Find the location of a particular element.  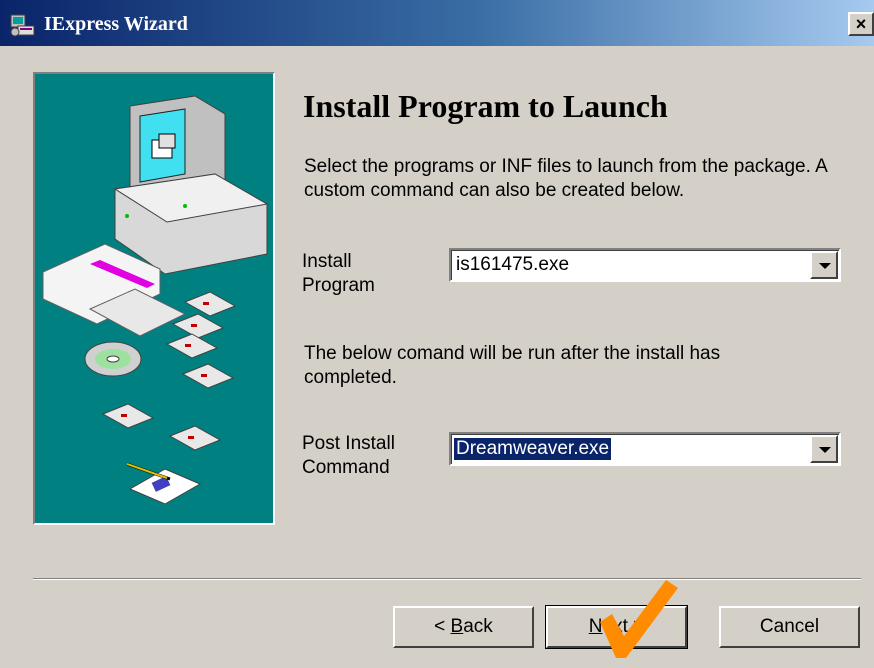

post-install-command-value: Dreamweaver.exe is located at coordinates (533, 449).